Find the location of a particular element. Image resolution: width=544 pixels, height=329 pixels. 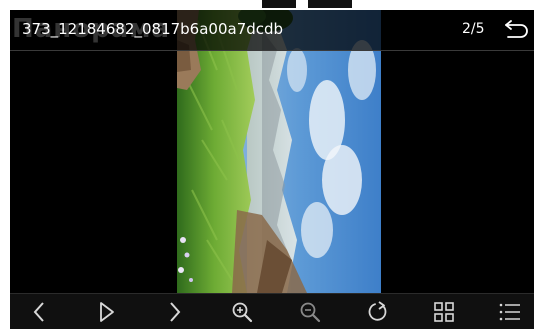

grid-view-button is located at coordinates (444, 312).